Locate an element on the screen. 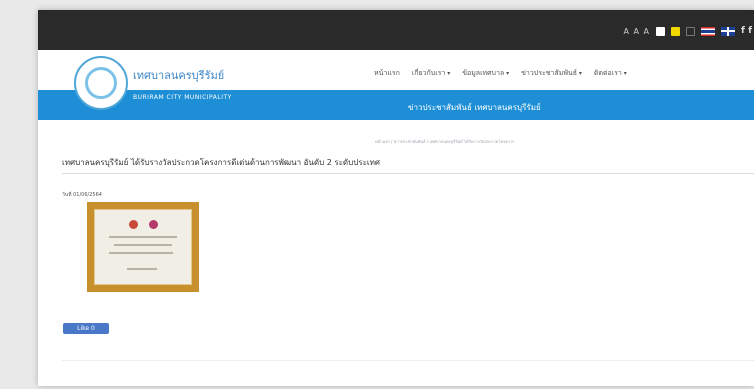 This screenshot has height=389, width=754. nav-item-news: ข่าวประชาสัมพันธ์ is located at coordinates (551, 73).